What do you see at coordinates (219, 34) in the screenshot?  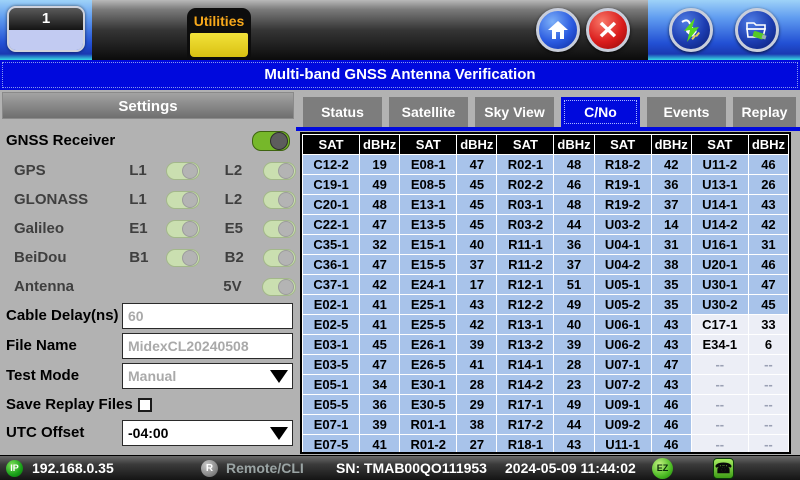 I see `utilities-tab: Utilities` at bounding box center [219, 34].